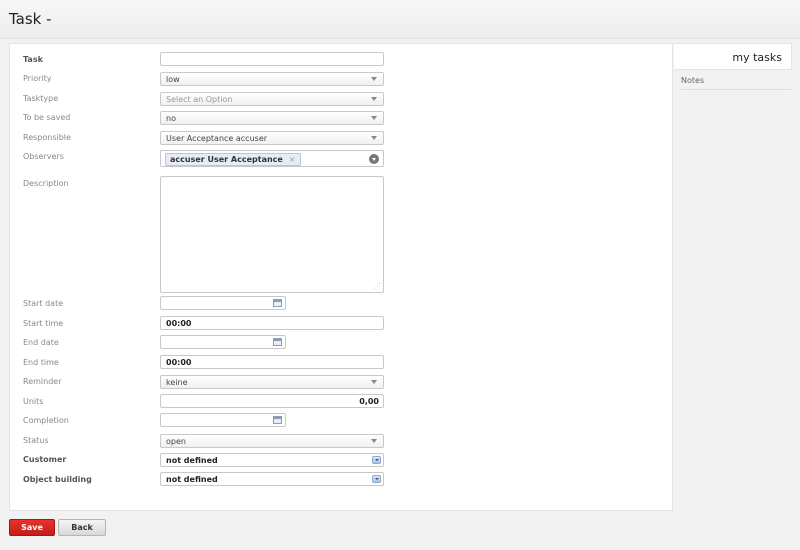  I want to click on page-title: Task -, so click(30, 19).